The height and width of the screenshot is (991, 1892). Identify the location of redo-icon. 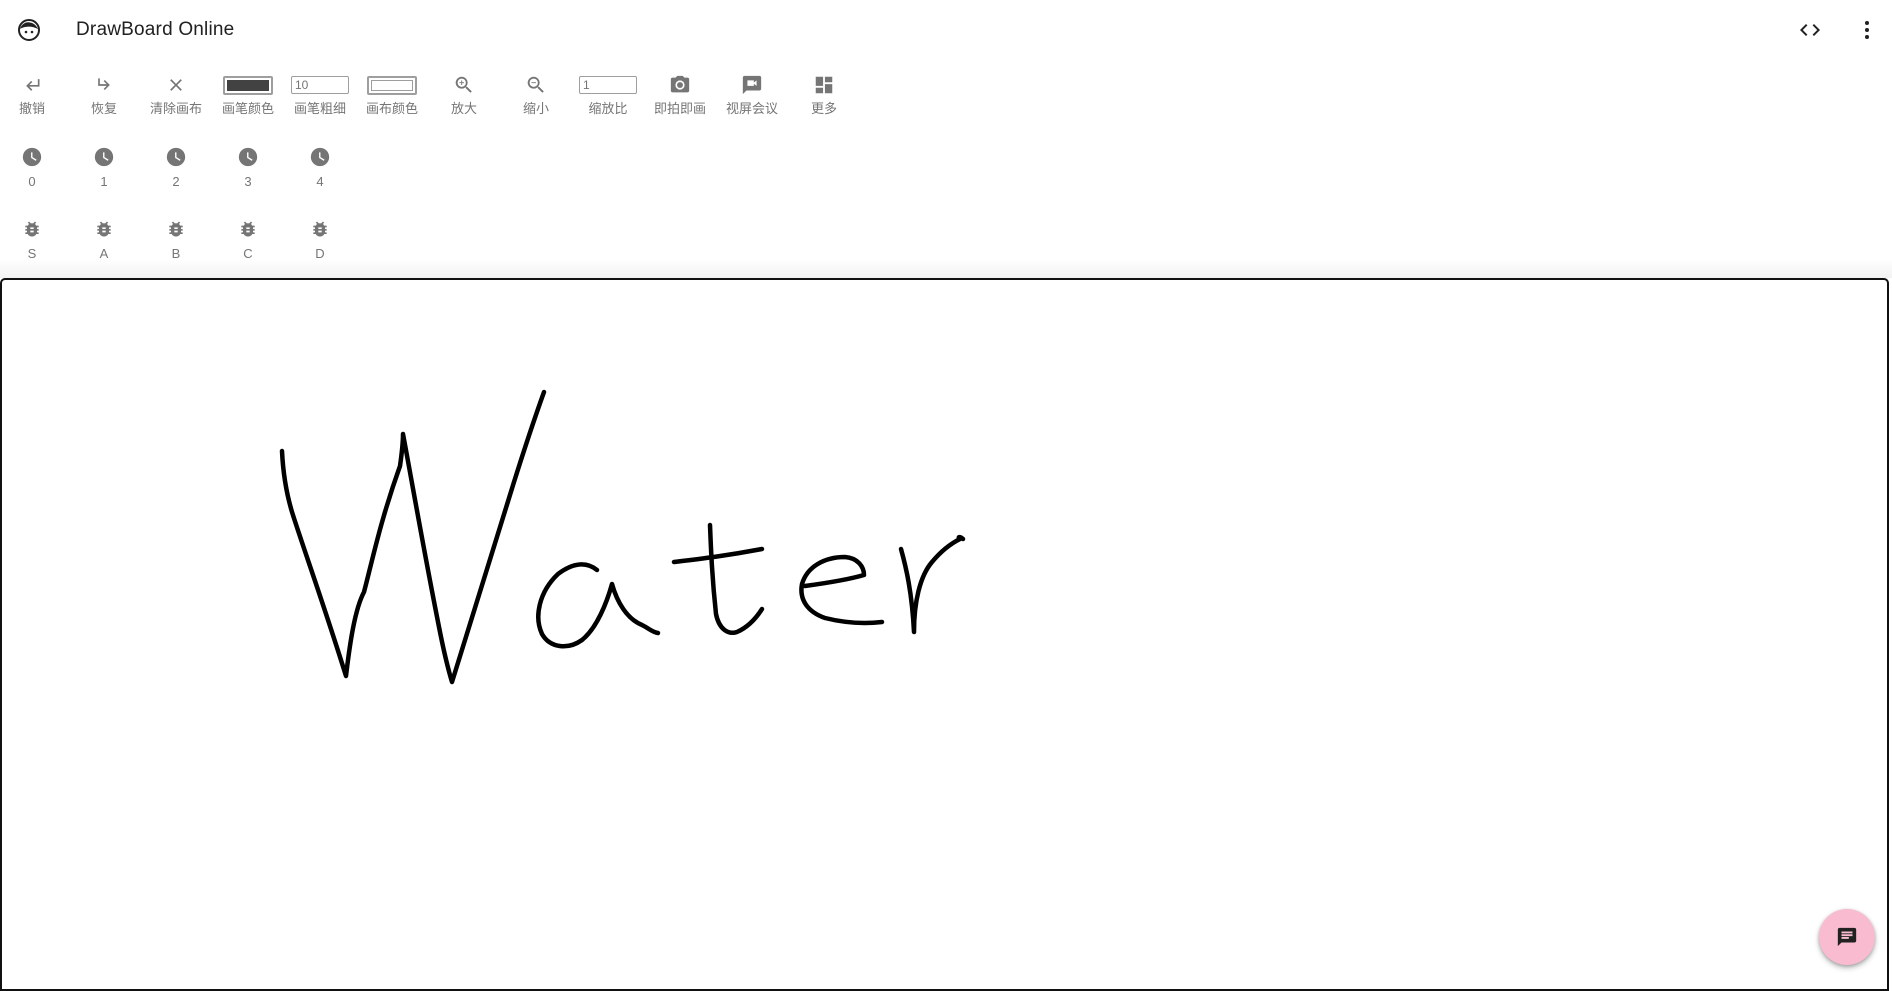
(104, 84).